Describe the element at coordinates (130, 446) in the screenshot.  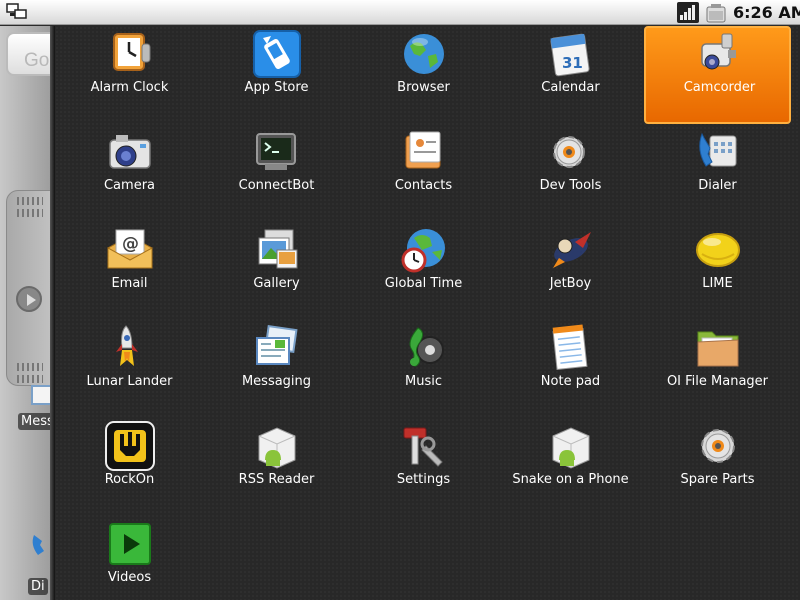
I see `rockon-icon` at that location.